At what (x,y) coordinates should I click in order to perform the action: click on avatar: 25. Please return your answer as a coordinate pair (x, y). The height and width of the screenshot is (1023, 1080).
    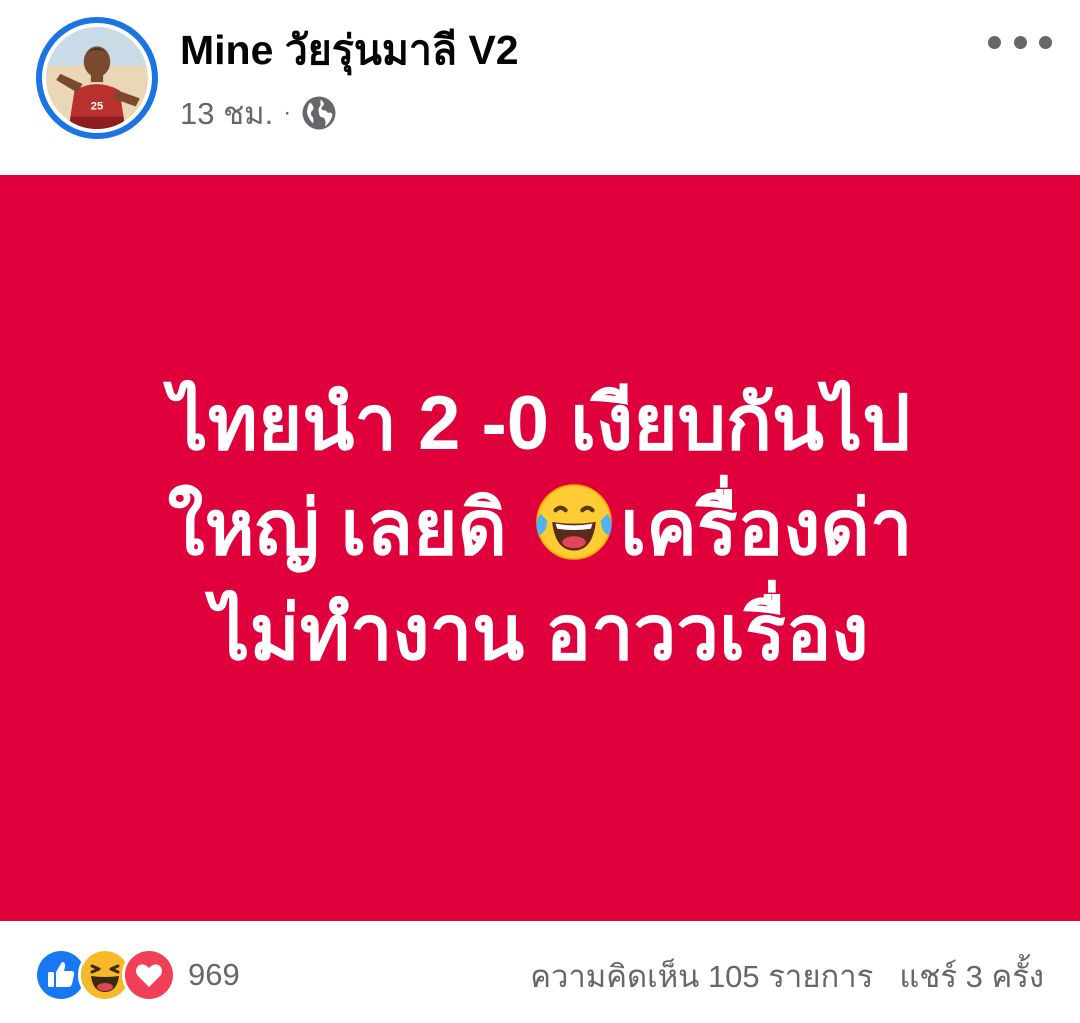
    Looking at the image, I should click on (97, 78).